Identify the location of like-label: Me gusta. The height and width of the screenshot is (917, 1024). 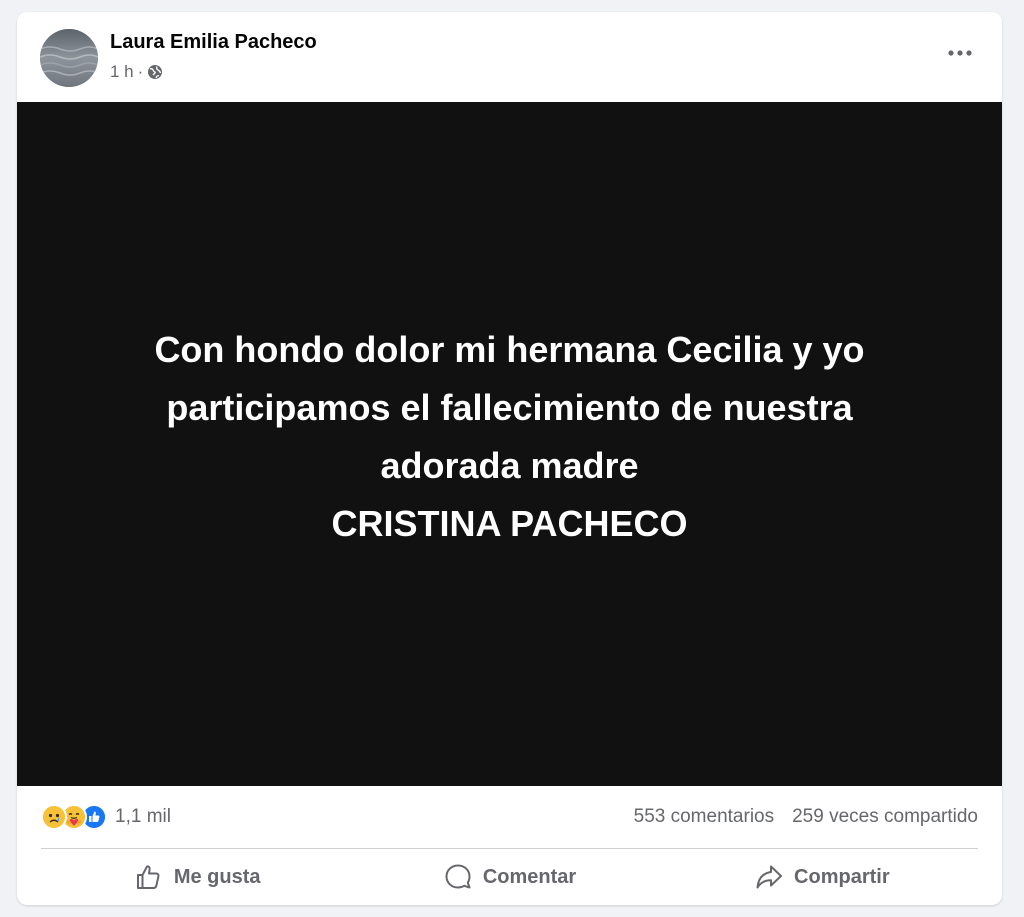
(217, 876).